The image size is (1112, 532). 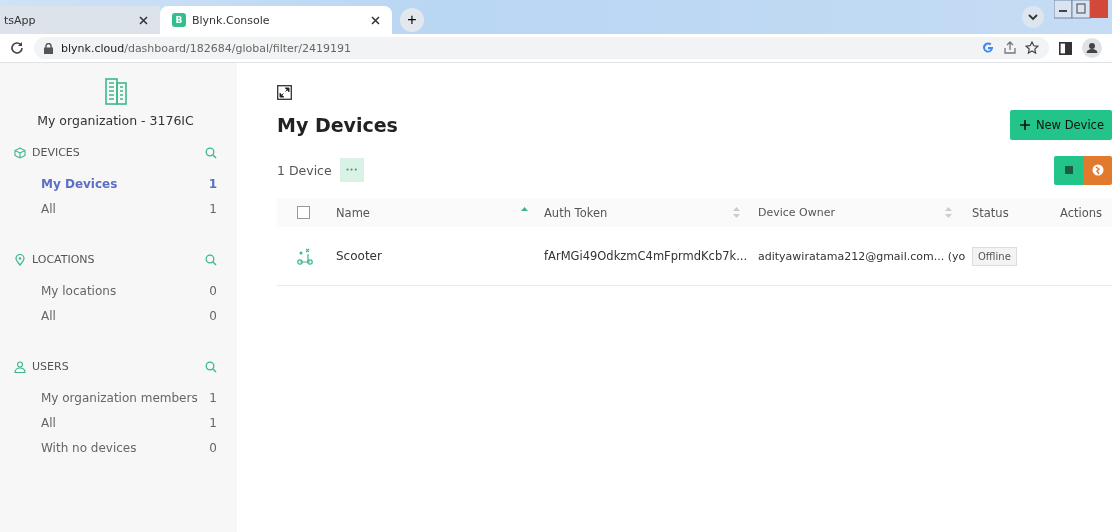 What do you see at coordinates (276, 20) in the screenshot?
I see `browser-tab: B Blynk.Console` at bounding box center [276, 20].